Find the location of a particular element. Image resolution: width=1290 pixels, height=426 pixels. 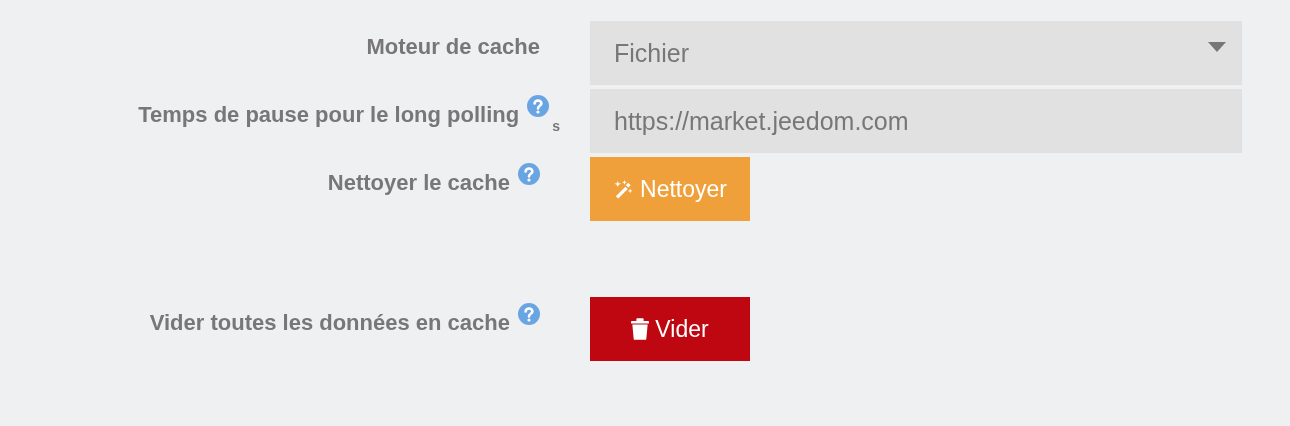

unit-label: s is located at coordinates (556, 126).